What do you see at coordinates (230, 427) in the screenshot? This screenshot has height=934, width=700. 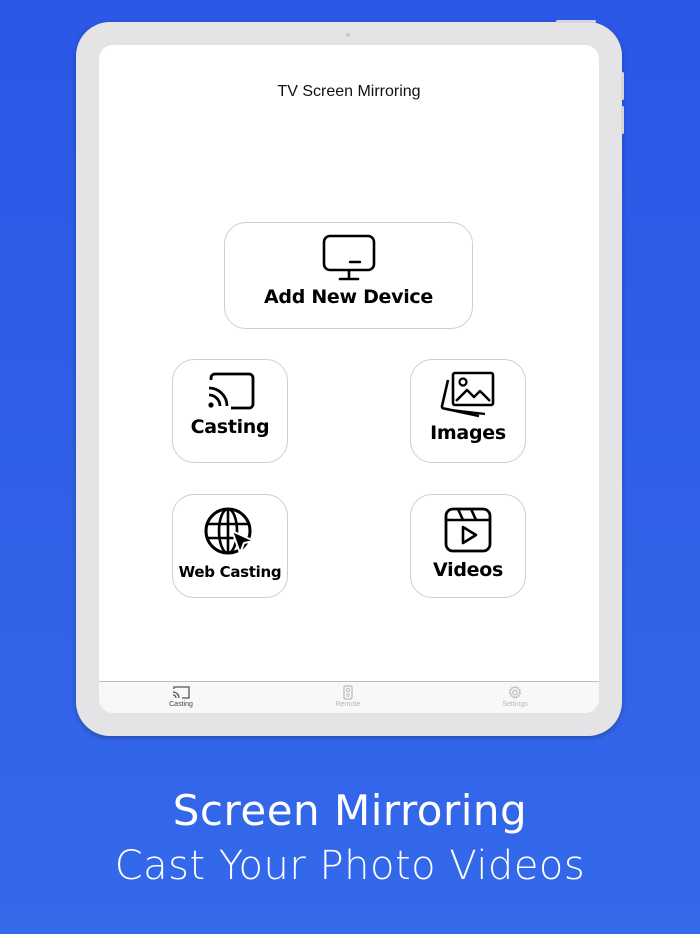 I see `casting-label: Casting` at bounding box center [230, 427].